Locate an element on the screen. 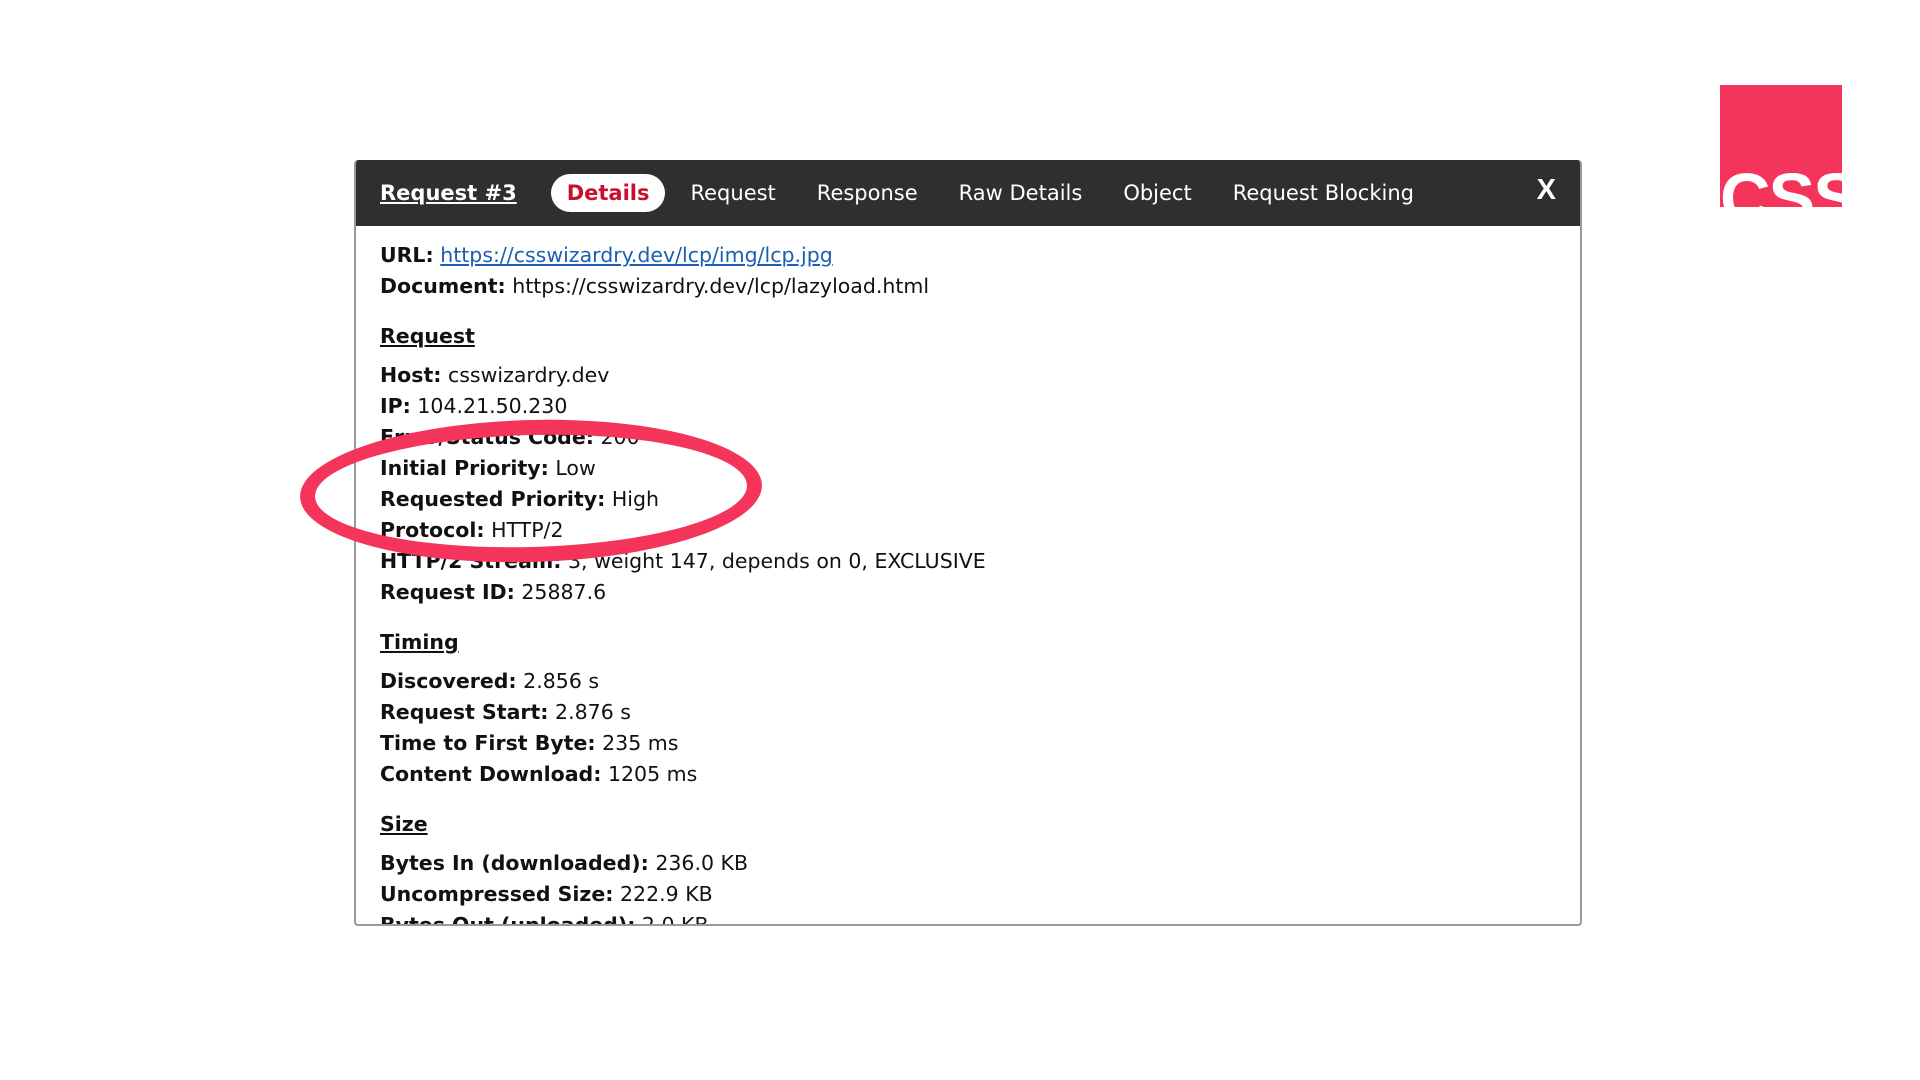  size-heading: Size is located at coordinates (404, 824).